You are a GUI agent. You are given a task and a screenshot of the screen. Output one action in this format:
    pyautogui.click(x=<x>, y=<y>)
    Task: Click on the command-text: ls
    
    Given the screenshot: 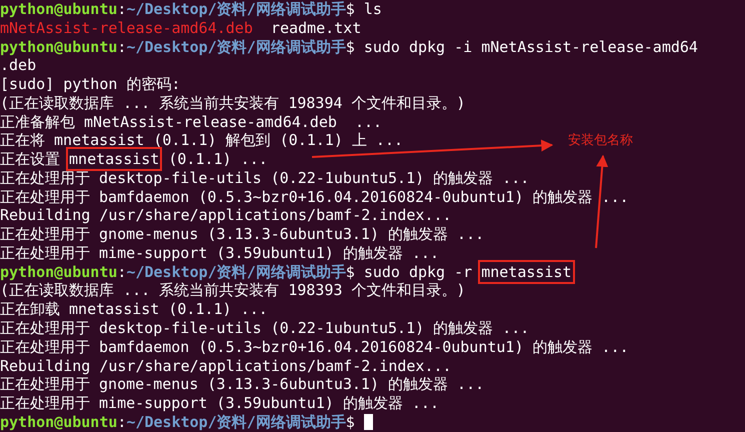 What is the action you would take?
    pyautogui.click(x=373, y=9)
    